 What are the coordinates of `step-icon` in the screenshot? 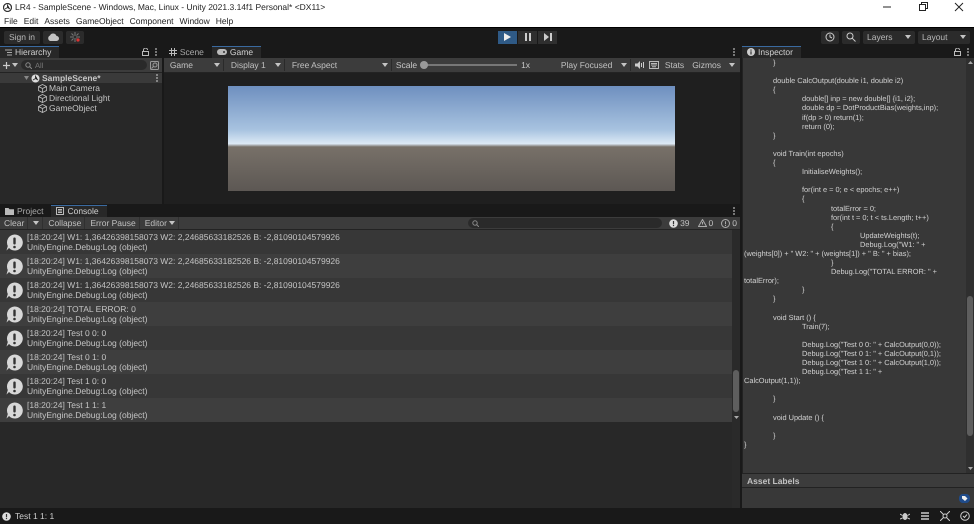 It's located at (548, 37).